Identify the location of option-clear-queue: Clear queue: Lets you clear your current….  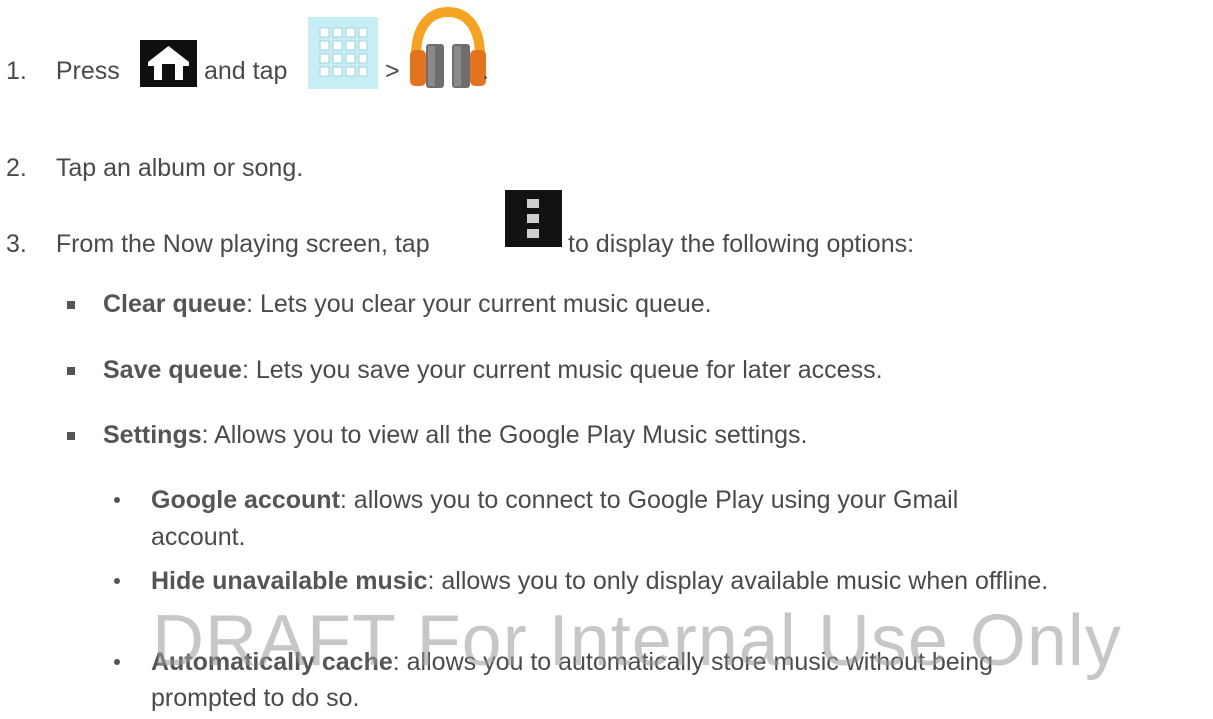
(407, 304).